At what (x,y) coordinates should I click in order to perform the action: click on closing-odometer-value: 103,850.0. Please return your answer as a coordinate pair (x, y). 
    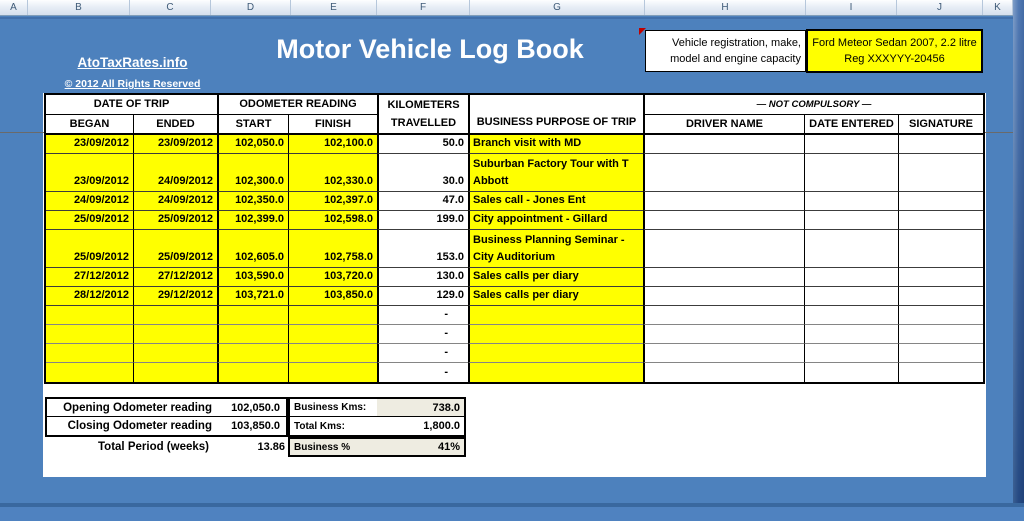
    Looking at the image, I should click on (251, 426).